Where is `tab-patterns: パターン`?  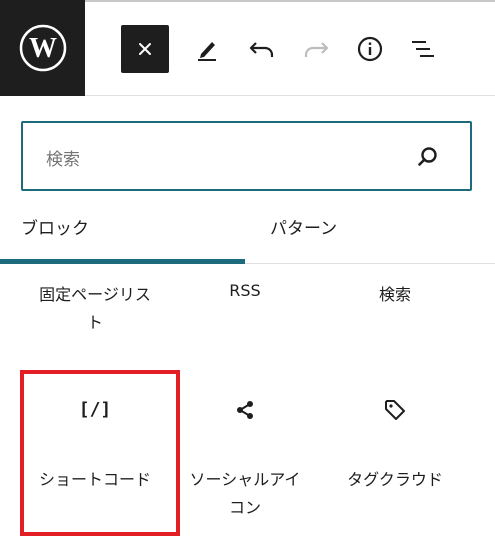
tab-patterns: パターン is located at coordinates (303, 226).